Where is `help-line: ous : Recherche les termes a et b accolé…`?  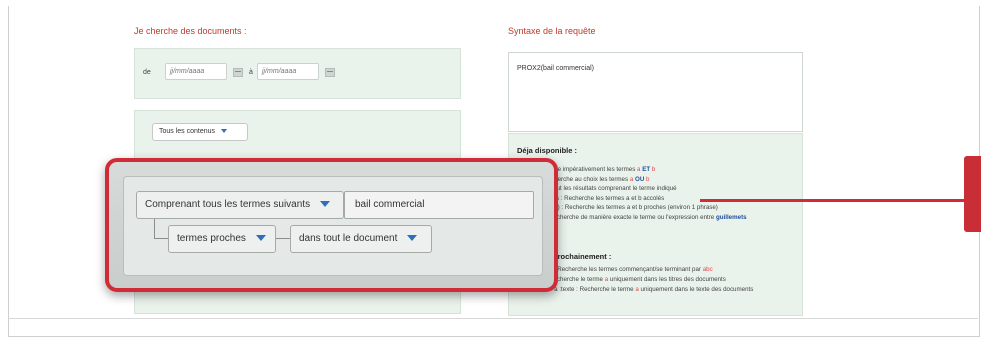
help-line: ous : Recherche les termes a et b accolé… is located at coordinates (607, 198).